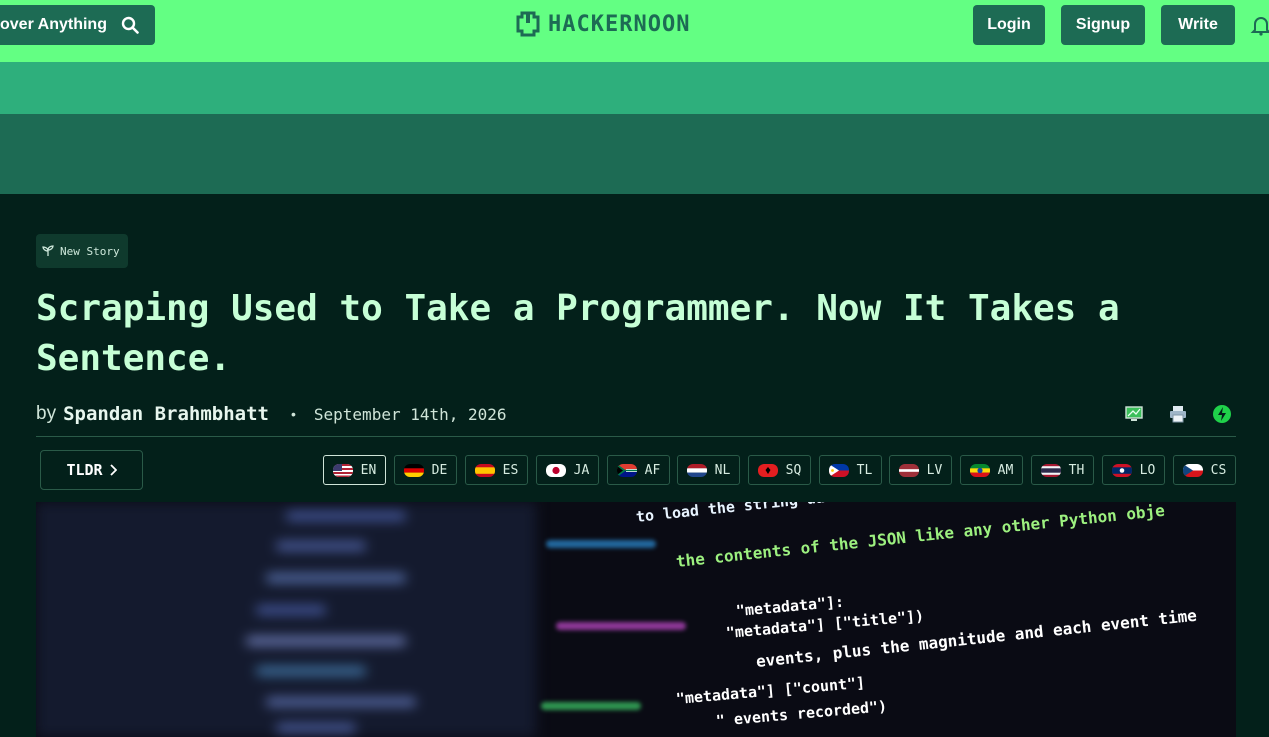 The width and height of the screenshot is (1269, 737). Describe the element at coordinates (991, 470) in the screenshot. I see `language-am: AM` at that location.